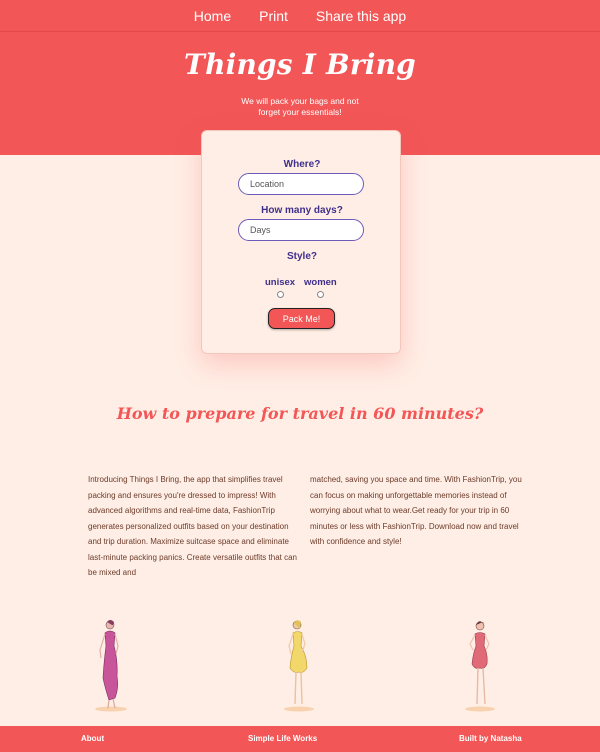 This screenshot has height=752, width=600. Describe the element at coordinates (320, 294) in the screenshot. I see `women-radio` at that location.